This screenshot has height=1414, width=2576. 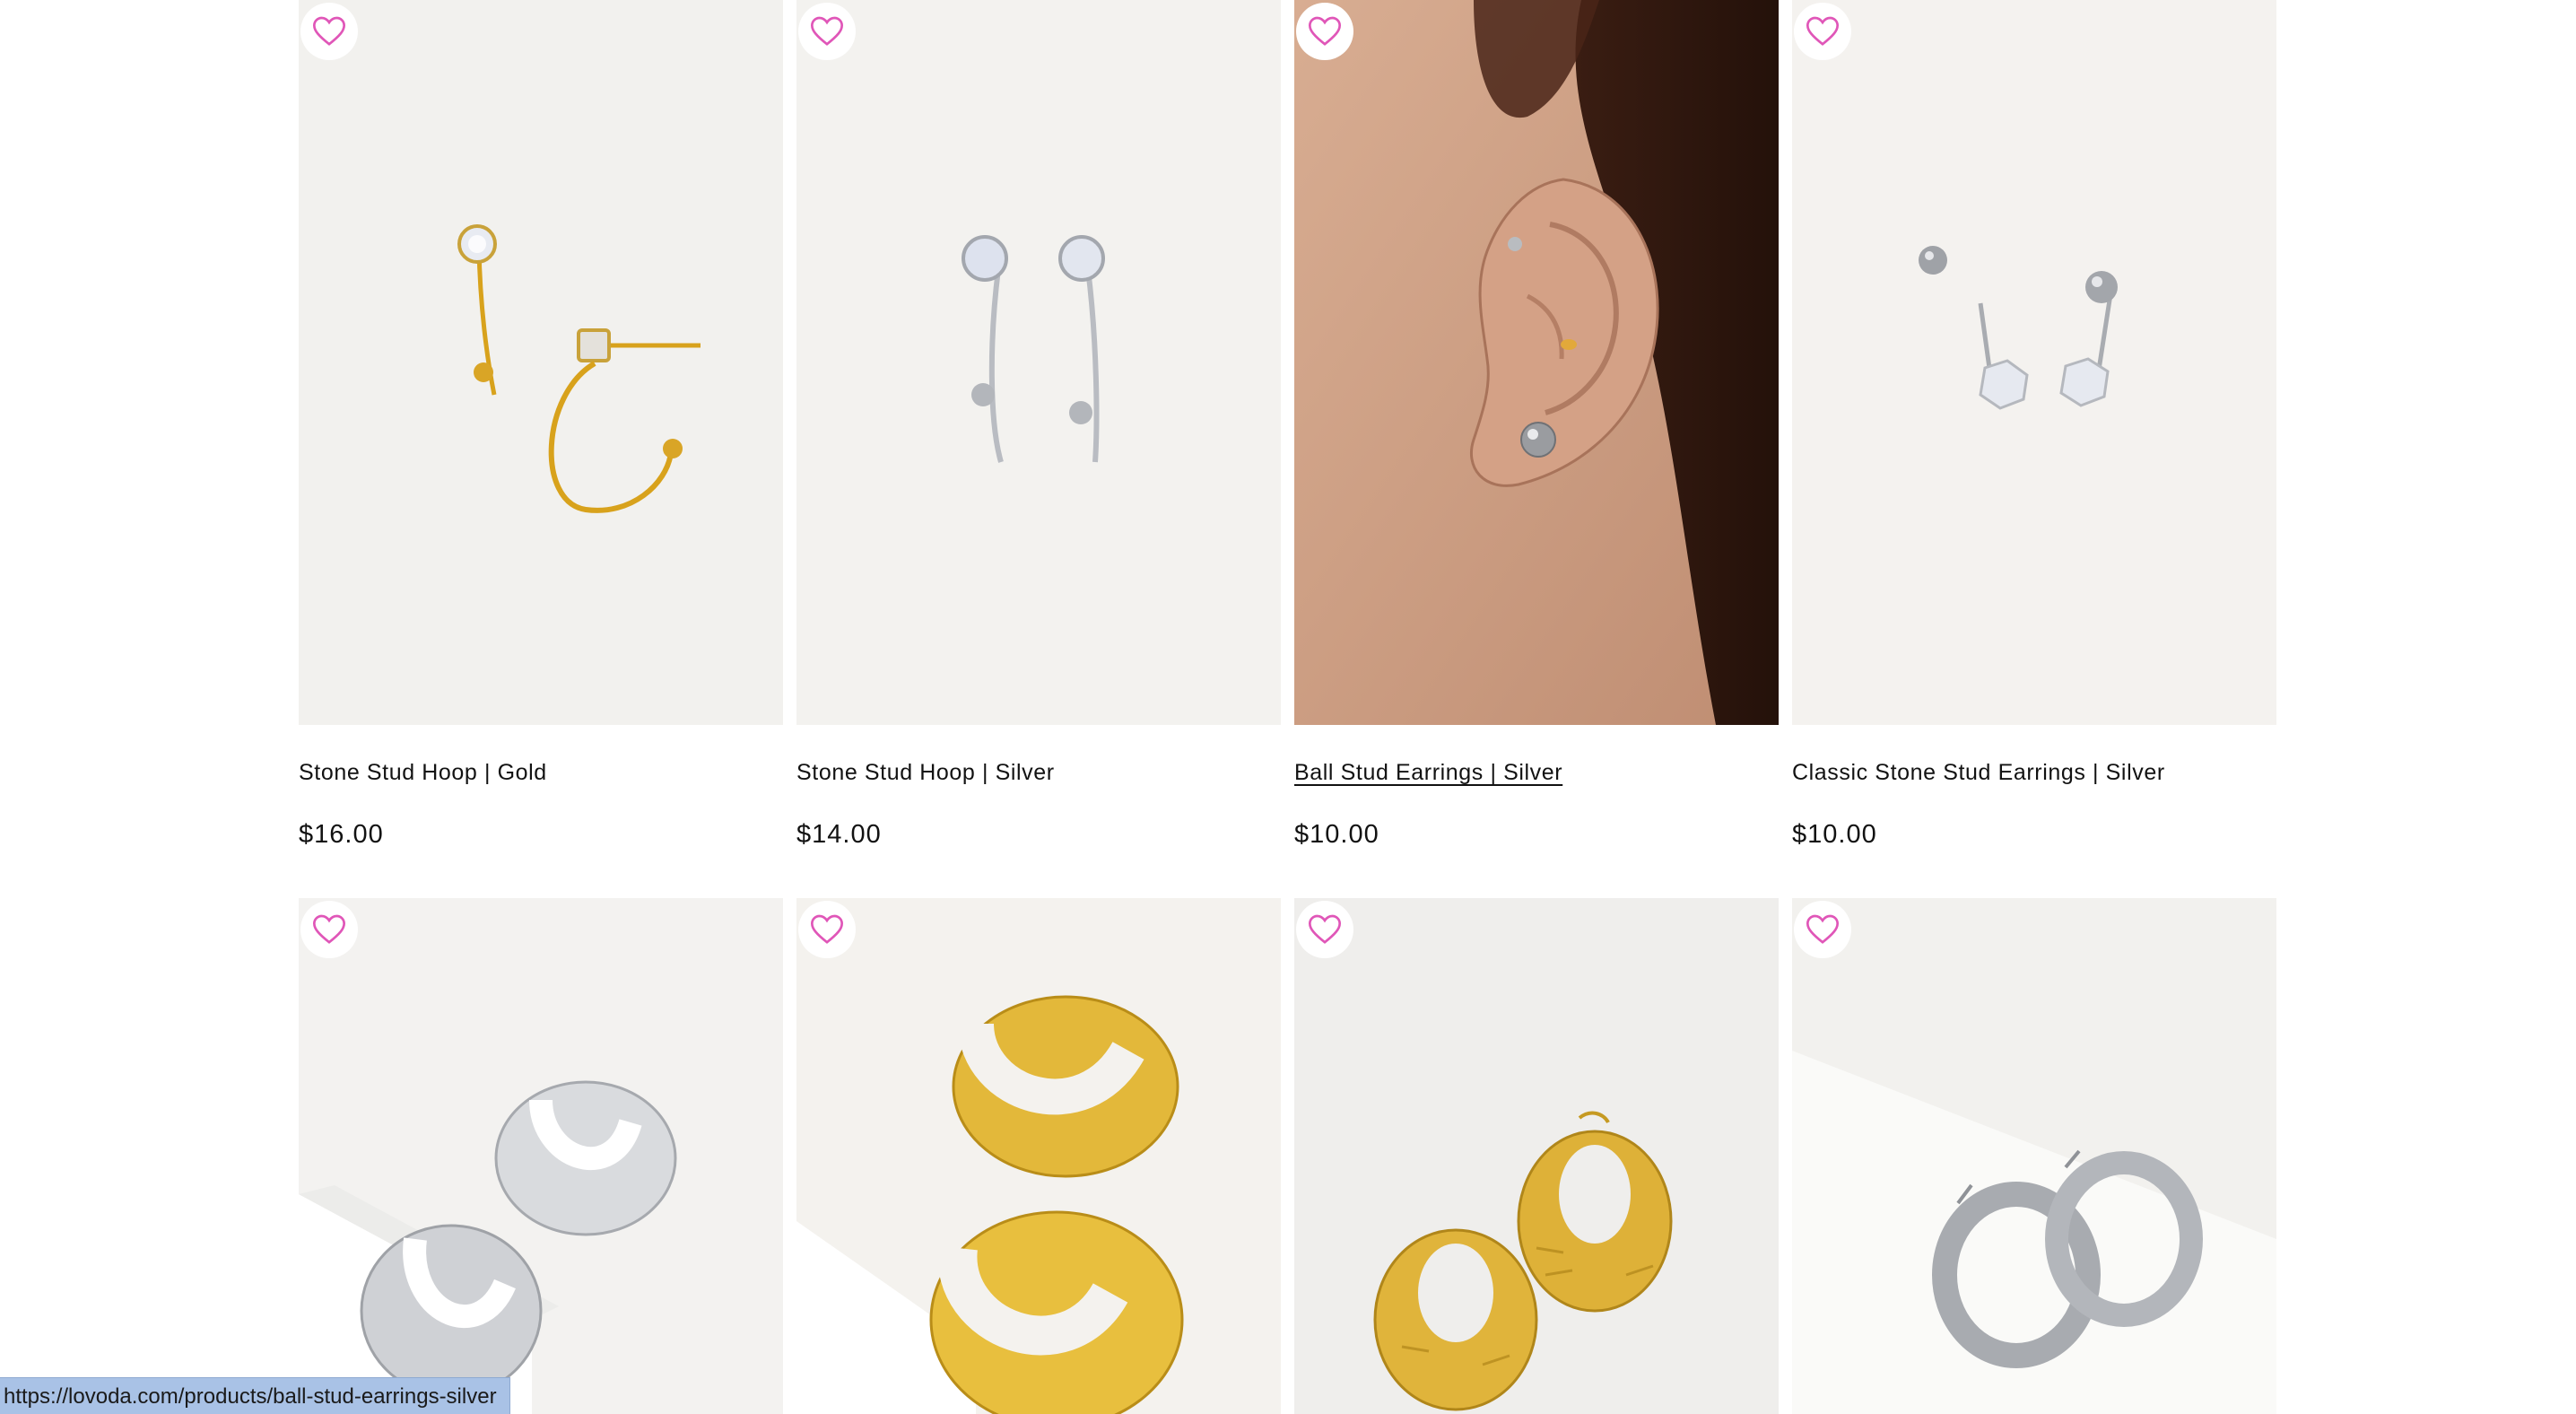 I want to click on product-title: Stone Stud Hoop | Gold, so click(x=541, y=773).